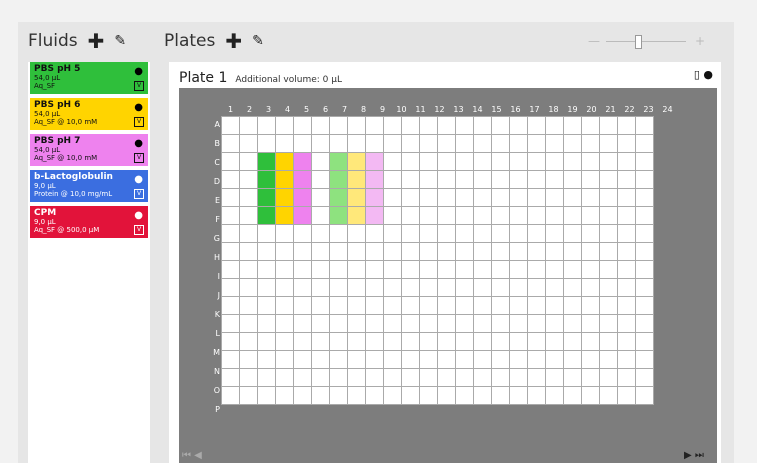 The image size is (757, 463). What do you see at coordinates (320, 125) in the screenshot?
I see `well-A6` at bounding box center [320, 125].